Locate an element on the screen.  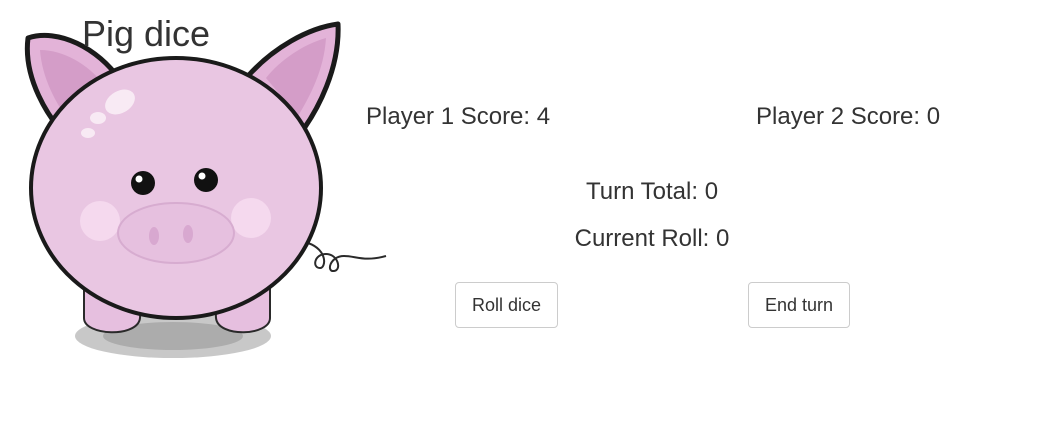
pig-tail is located at coordinates (347, 257).